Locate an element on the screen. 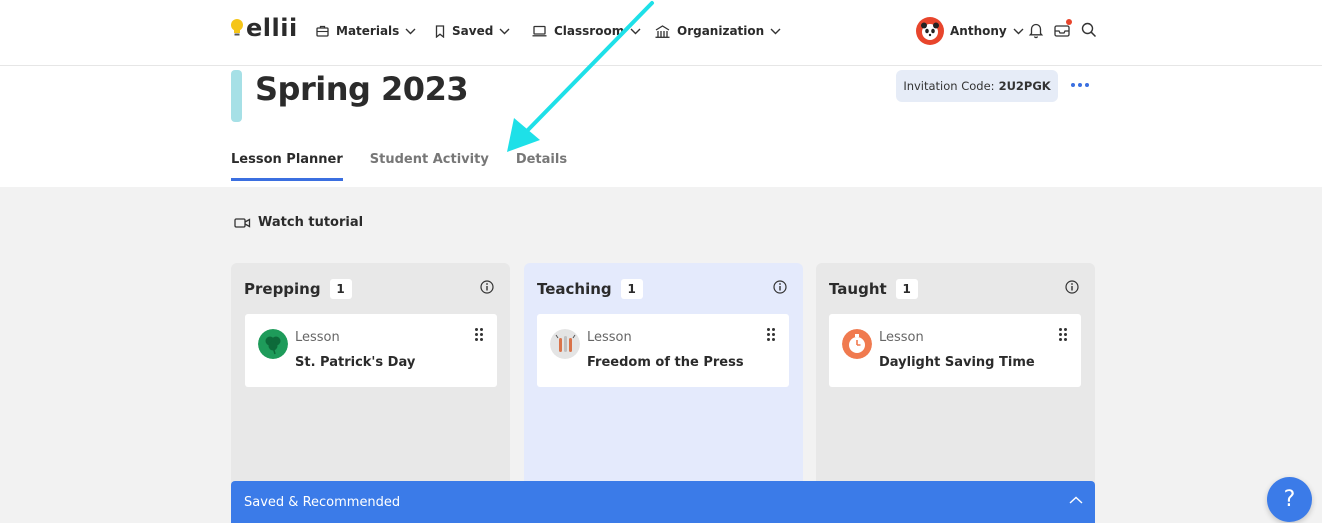 The width and height of the screenshot is (1322, 523). card-title: St. Patrick's Day is located at coordinates (355, 362).